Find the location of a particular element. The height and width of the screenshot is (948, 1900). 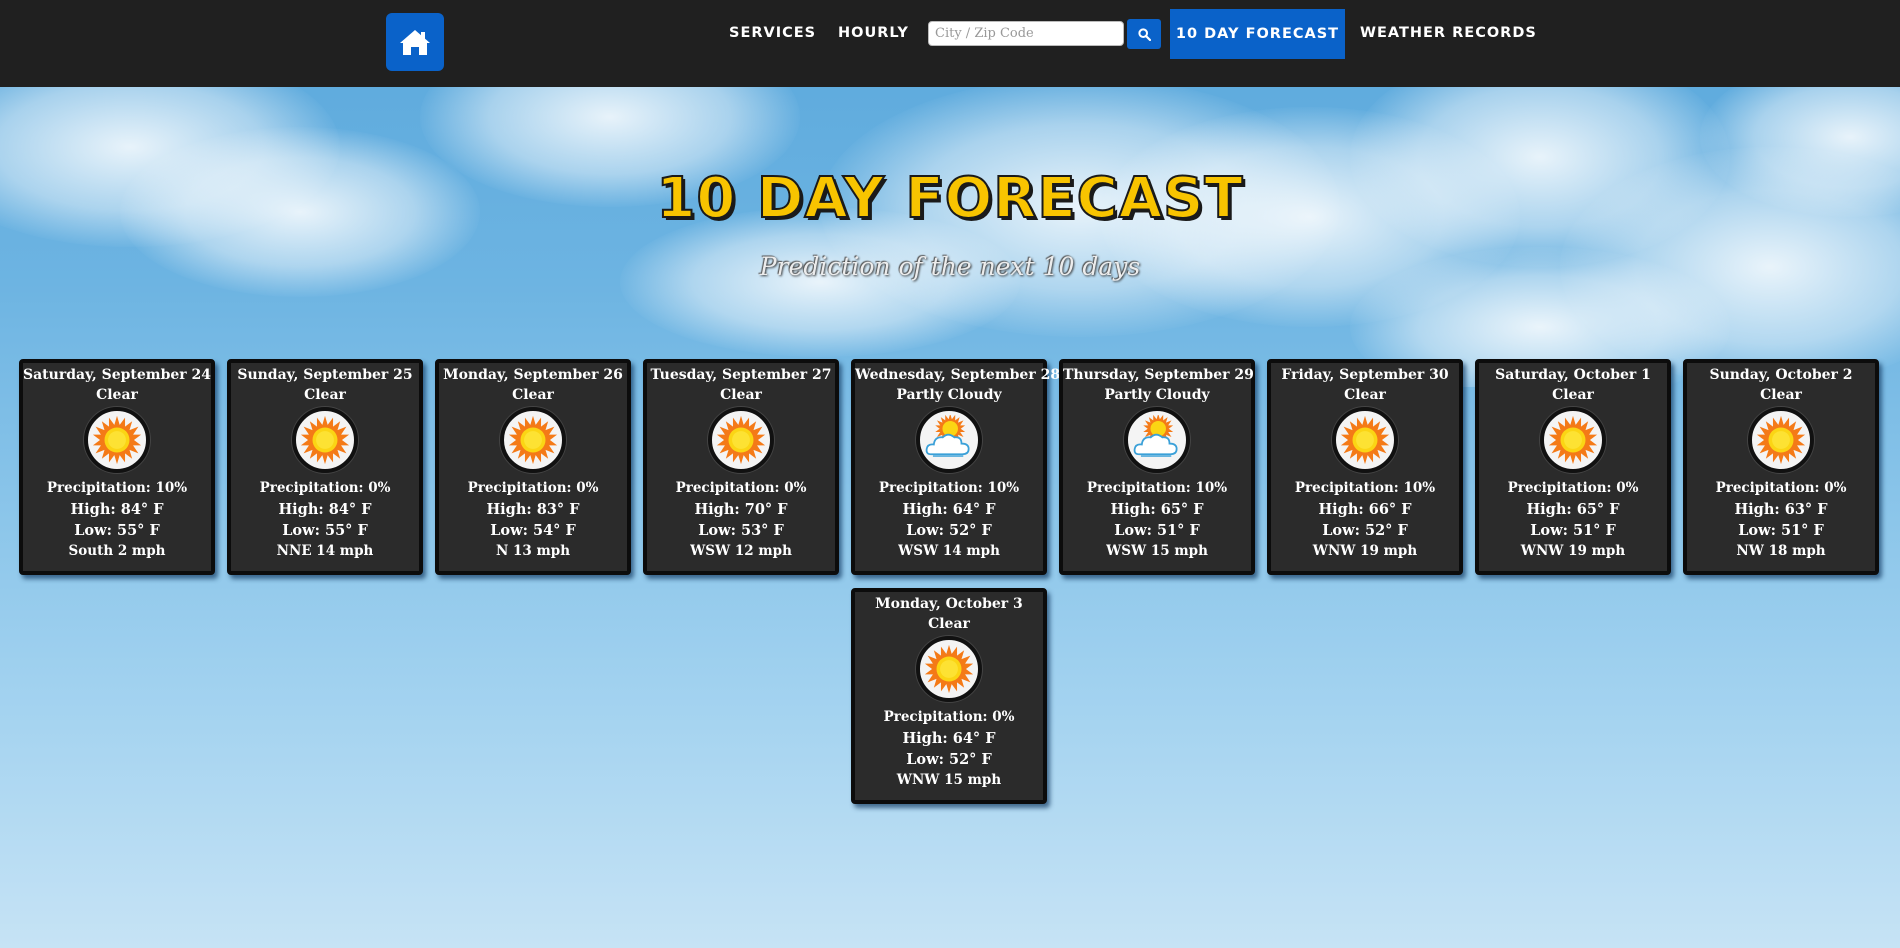

forecast-wind: WSW 15 mph is located at coordinates (1157, 551).